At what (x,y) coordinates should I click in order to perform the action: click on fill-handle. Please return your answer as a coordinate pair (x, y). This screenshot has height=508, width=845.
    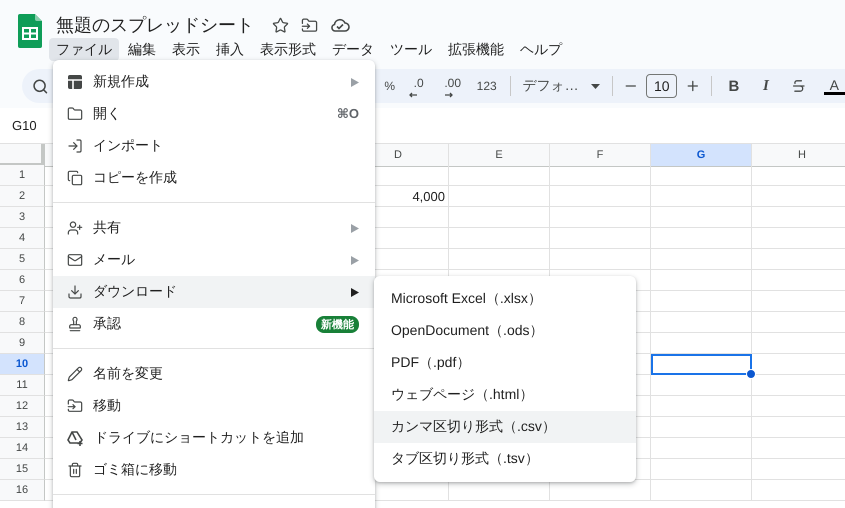
    Looking at the image, I should click on (751, 374).